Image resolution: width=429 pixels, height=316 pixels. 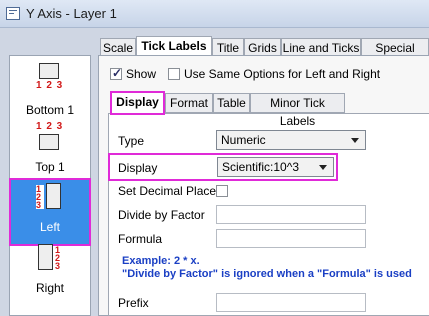 I want to click on type-select: Numeric, so click(x=291, y=140).